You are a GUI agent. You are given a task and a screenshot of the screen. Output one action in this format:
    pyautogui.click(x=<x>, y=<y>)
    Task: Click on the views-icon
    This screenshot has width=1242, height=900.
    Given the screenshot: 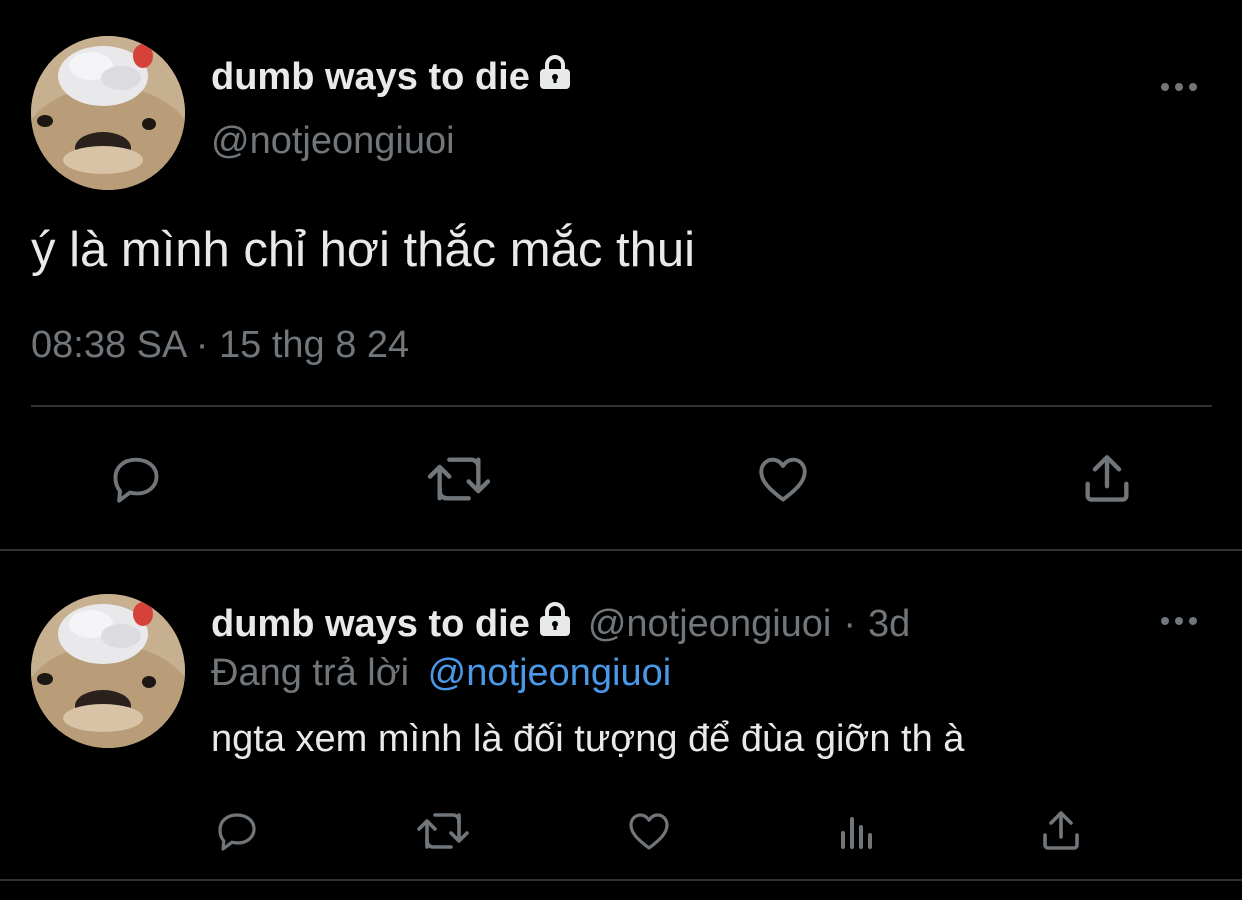 What is the action you would take?
    pyautogui.click(x=856, y=833)
    